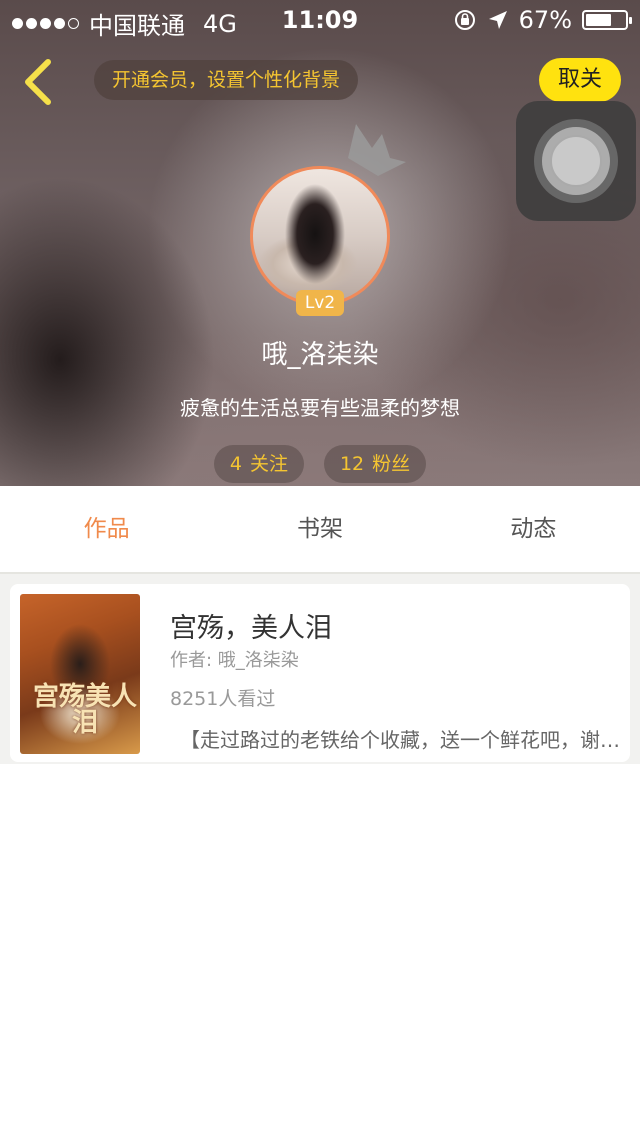  What do you see at coordinates (576, 161) in the screenshot?
I see `assistive-touch-button` at bounding box center [576, 161].